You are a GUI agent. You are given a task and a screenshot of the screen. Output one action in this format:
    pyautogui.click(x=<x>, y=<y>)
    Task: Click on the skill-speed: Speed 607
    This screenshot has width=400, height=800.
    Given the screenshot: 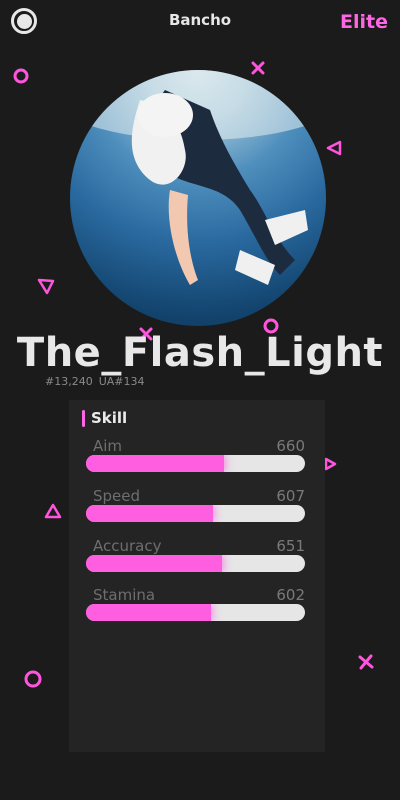 What is the action you would take?
    pyautogui.click(x=195, y=507)
    